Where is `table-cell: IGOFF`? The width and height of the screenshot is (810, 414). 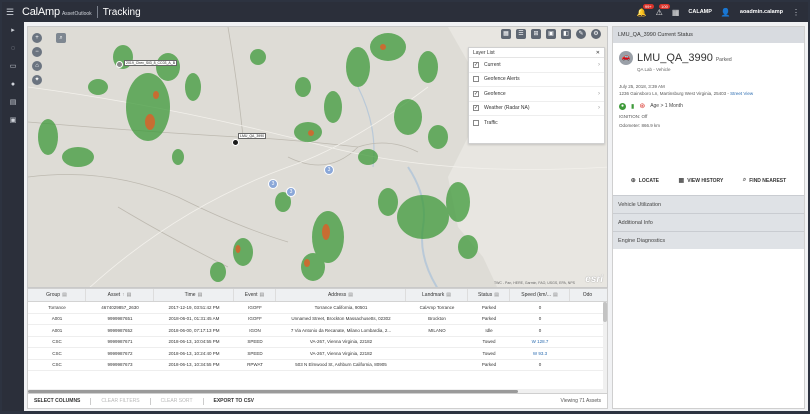 table-cell: IGOFF is located at coordinates (255, 307).